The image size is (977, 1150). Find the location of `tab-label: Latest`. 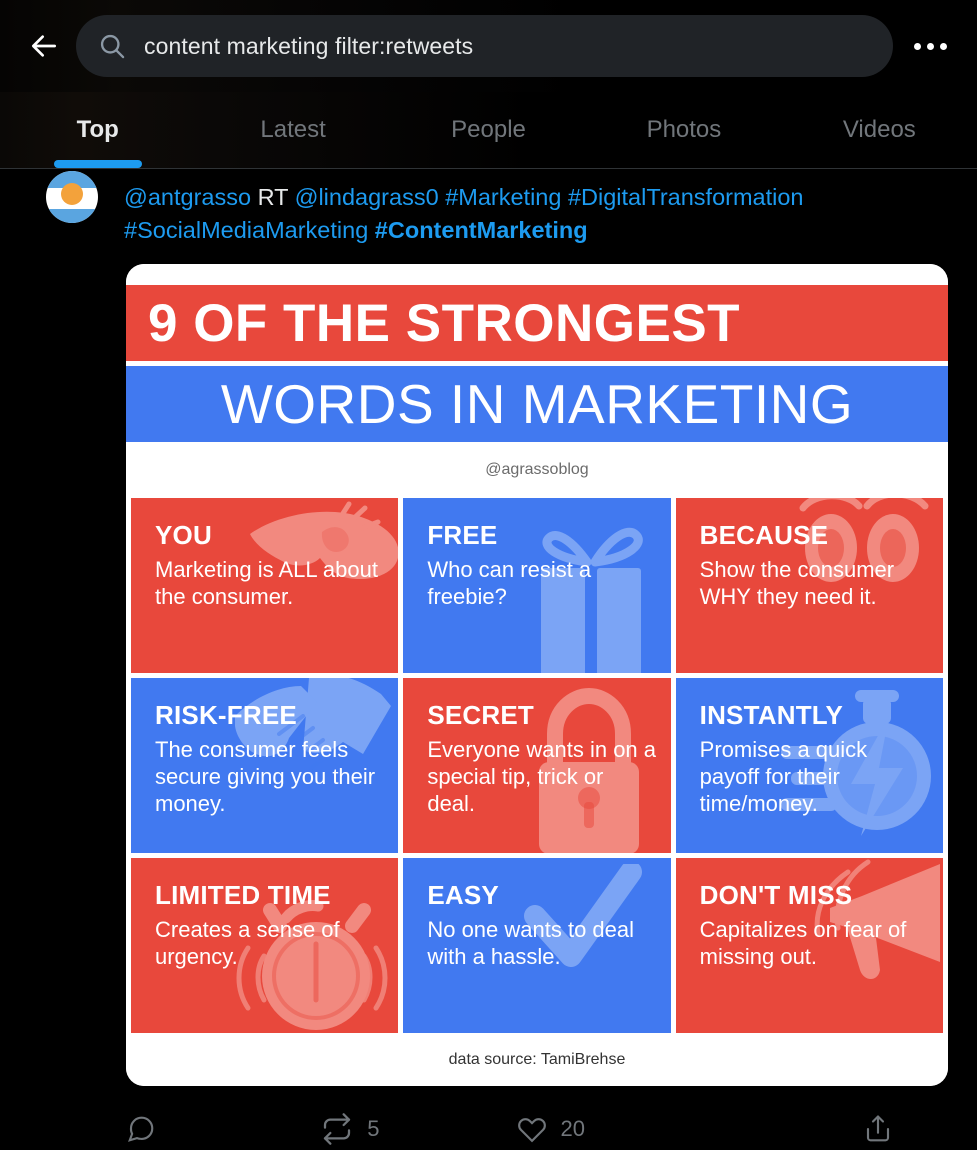

tab-label: Latest is located at coordinates (293, 129).